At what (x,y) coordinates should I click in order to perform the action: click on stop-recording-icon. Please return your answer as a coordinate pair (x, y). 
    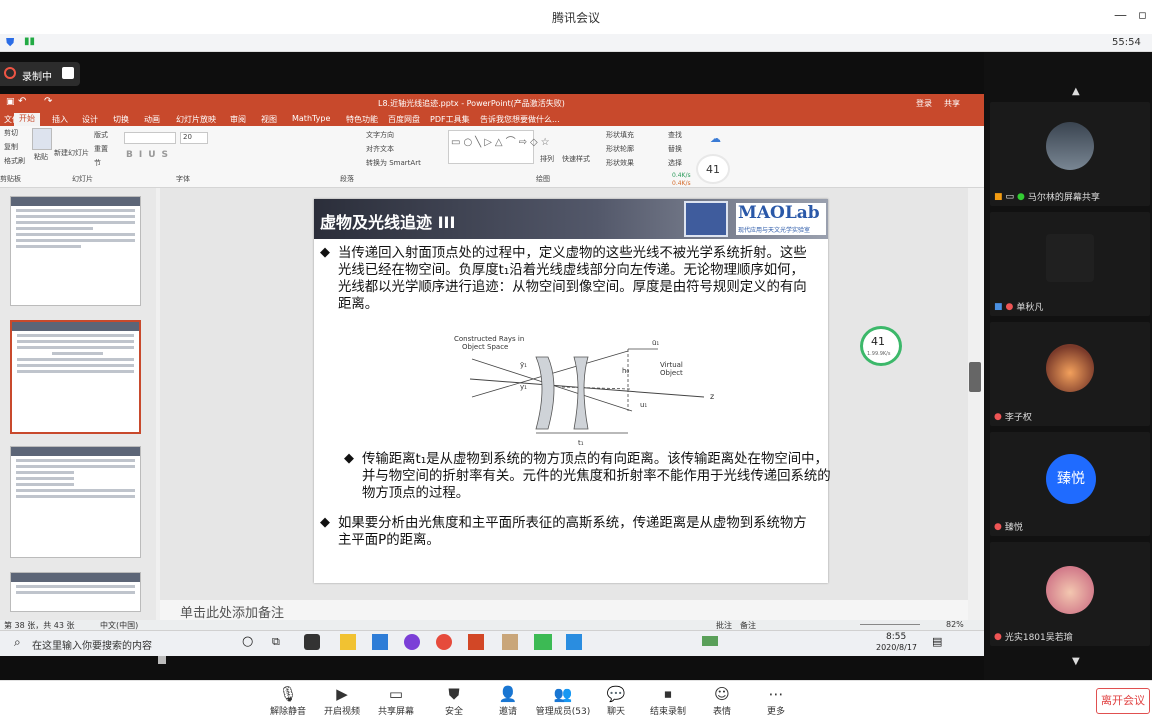
    Looking at the image, I should click on (68, 73).